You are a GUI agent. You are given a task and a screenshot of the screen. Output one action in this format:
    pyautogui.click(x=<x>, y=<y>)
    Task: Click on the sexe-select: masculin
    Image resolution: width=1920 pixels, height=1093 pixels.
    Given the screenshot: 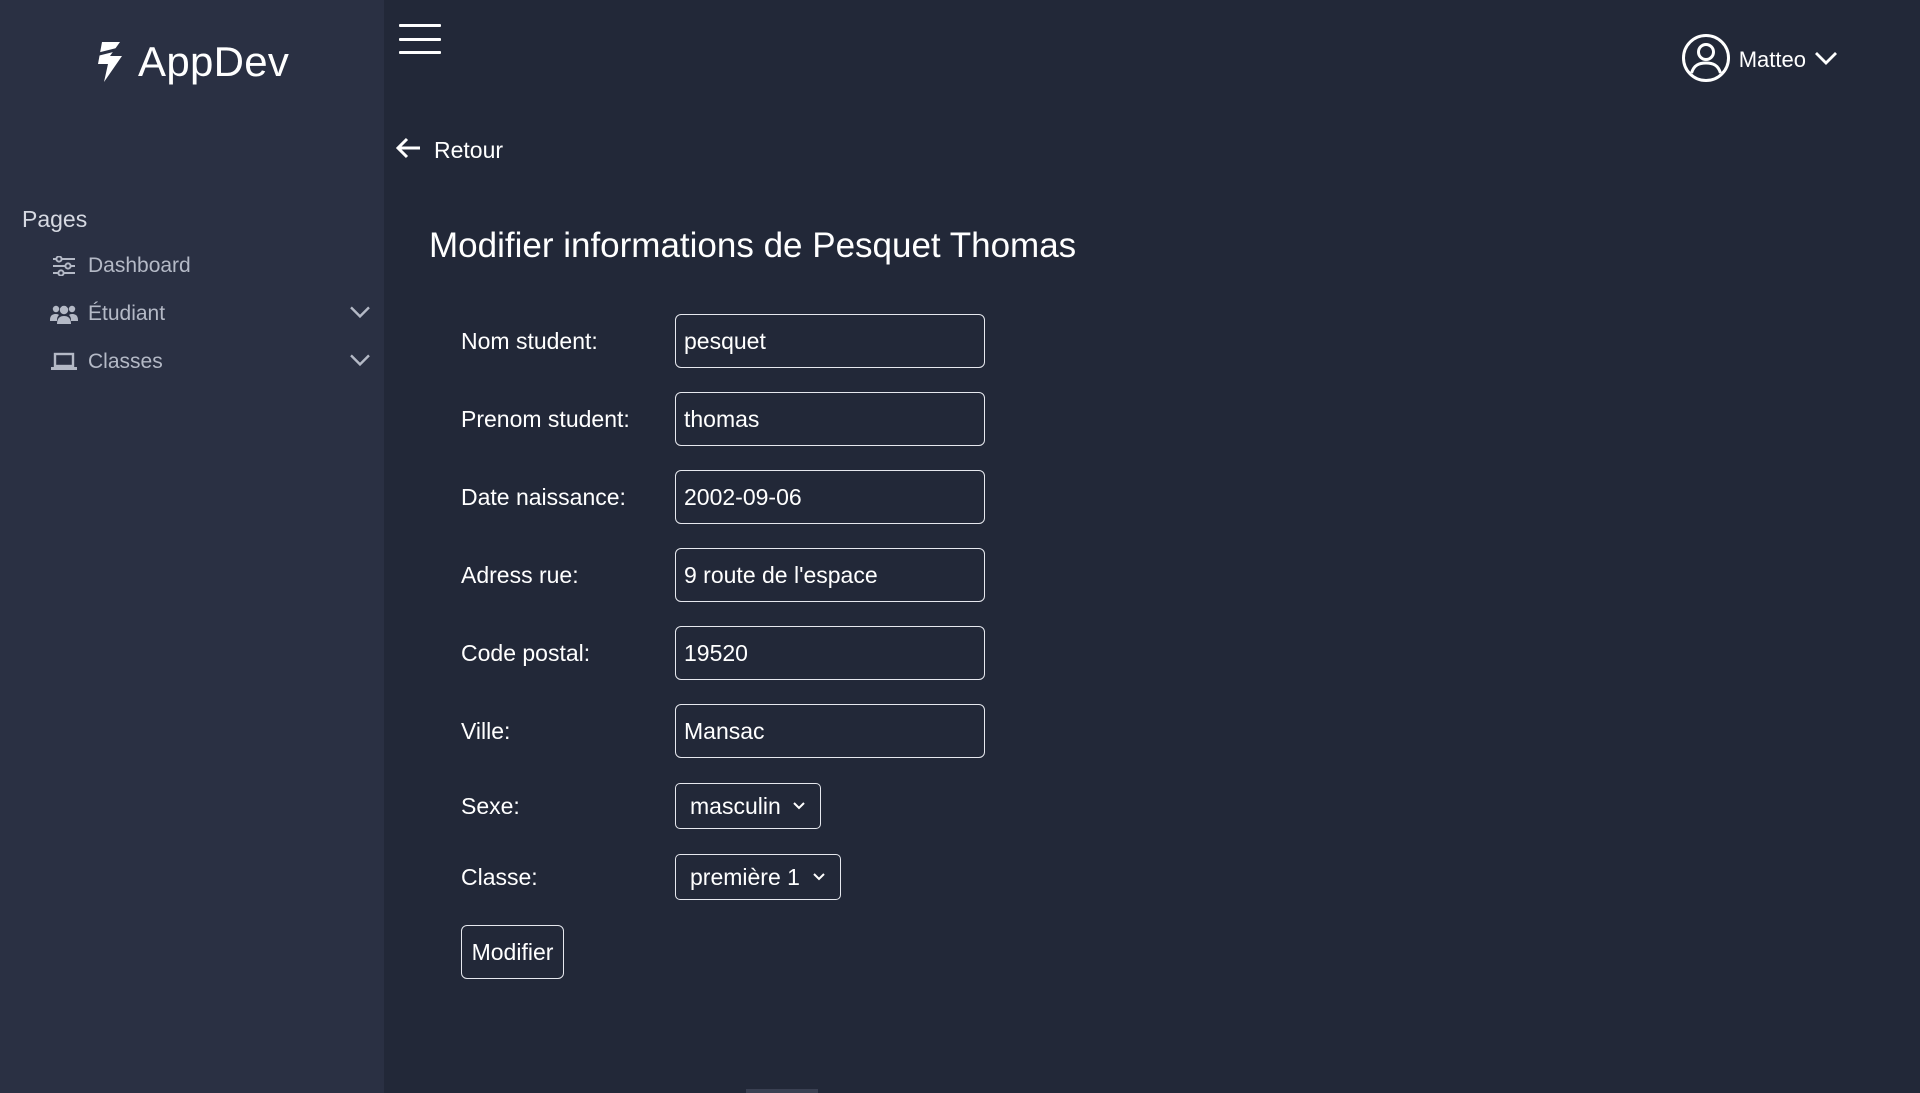 What is the action you would take?
    pyautogui.click(x=748, y=806)
    